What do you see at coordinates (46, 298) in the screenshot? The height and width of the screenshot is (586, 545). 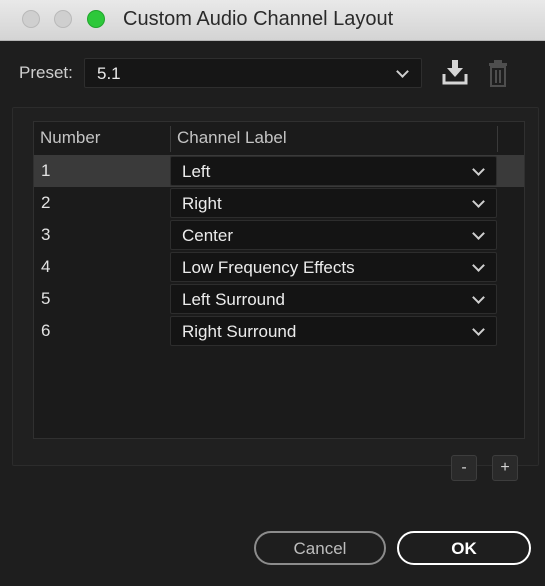 I see `row-number: 5` at bounding box center [46, 298].